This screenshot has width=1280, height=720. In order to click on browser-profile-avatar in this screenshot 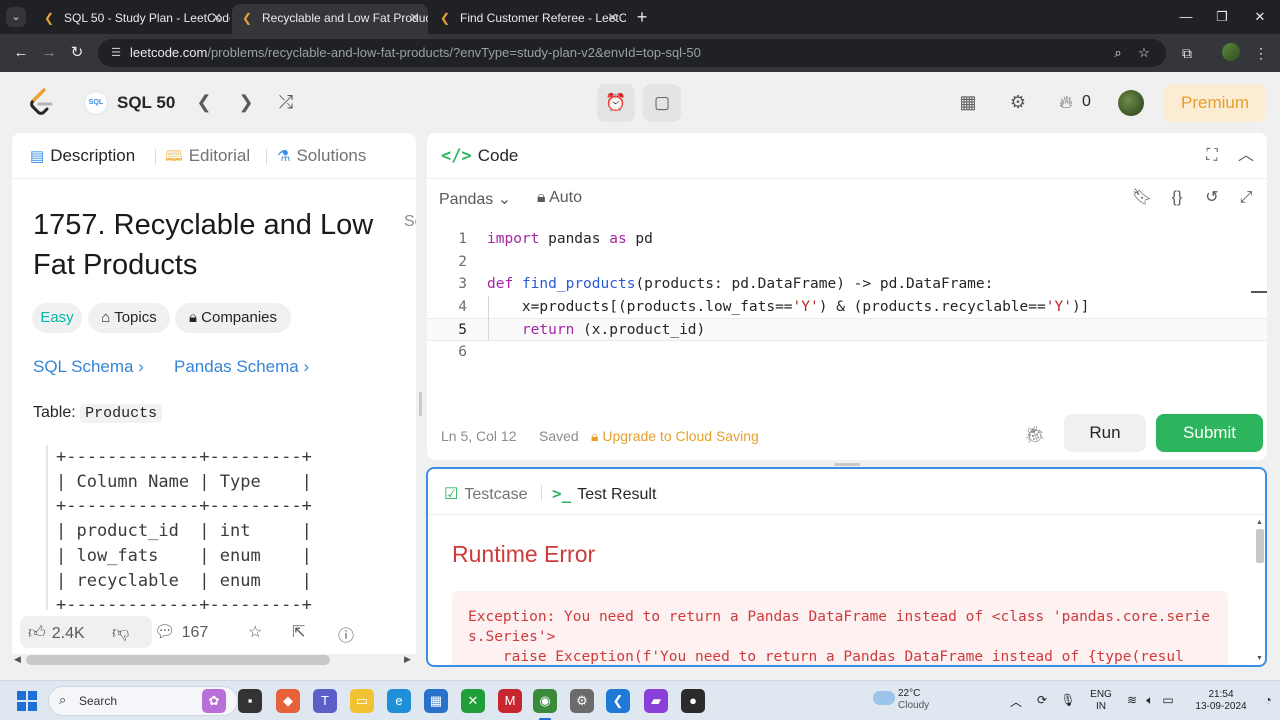, I will do `click(1231, 52)`.